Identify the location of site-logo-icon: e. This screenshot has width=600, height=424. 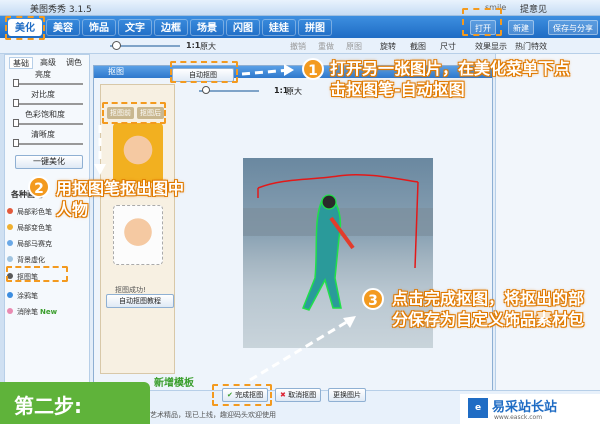
(478, 408).